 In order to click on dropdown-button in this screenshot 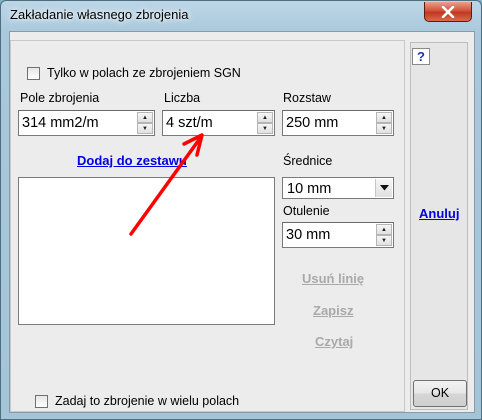, I will do `click(383, 188)`.